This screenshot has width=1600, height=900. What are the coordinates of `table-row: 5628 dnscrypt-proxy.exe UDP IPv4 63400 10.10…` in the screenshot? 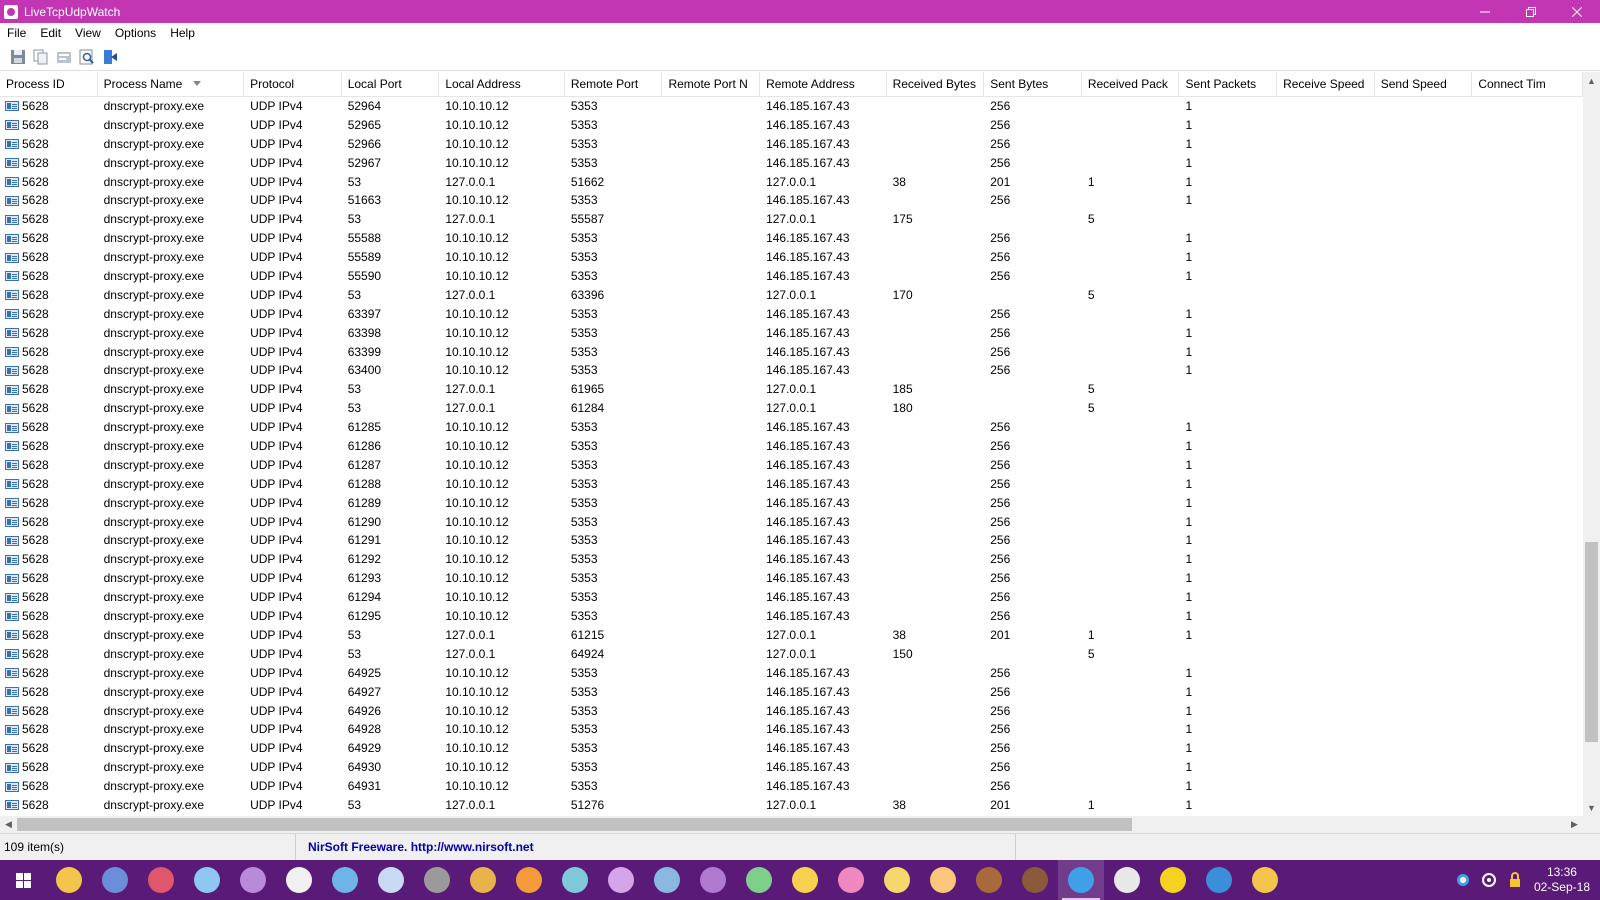 It's located at (791, 370).